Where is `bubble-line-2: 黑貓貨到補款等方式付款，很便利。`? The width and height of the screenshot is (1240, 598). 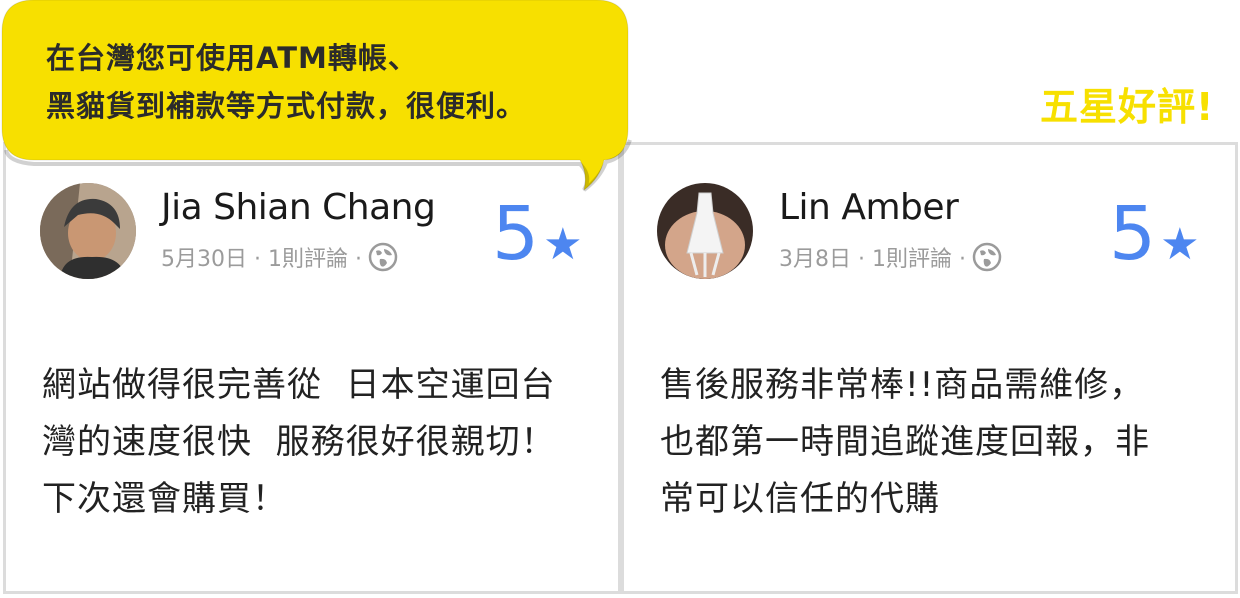
bubble-line-2: 黑貓貨到補款等方式付款，很便利。 is located at coordinates (286, 106).